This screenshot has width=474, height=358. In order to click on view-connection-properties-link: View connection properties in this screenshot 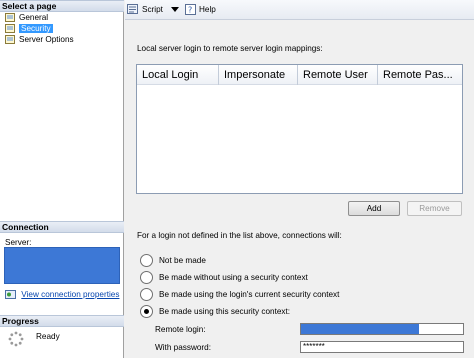, I will do `click(70, 294)`.